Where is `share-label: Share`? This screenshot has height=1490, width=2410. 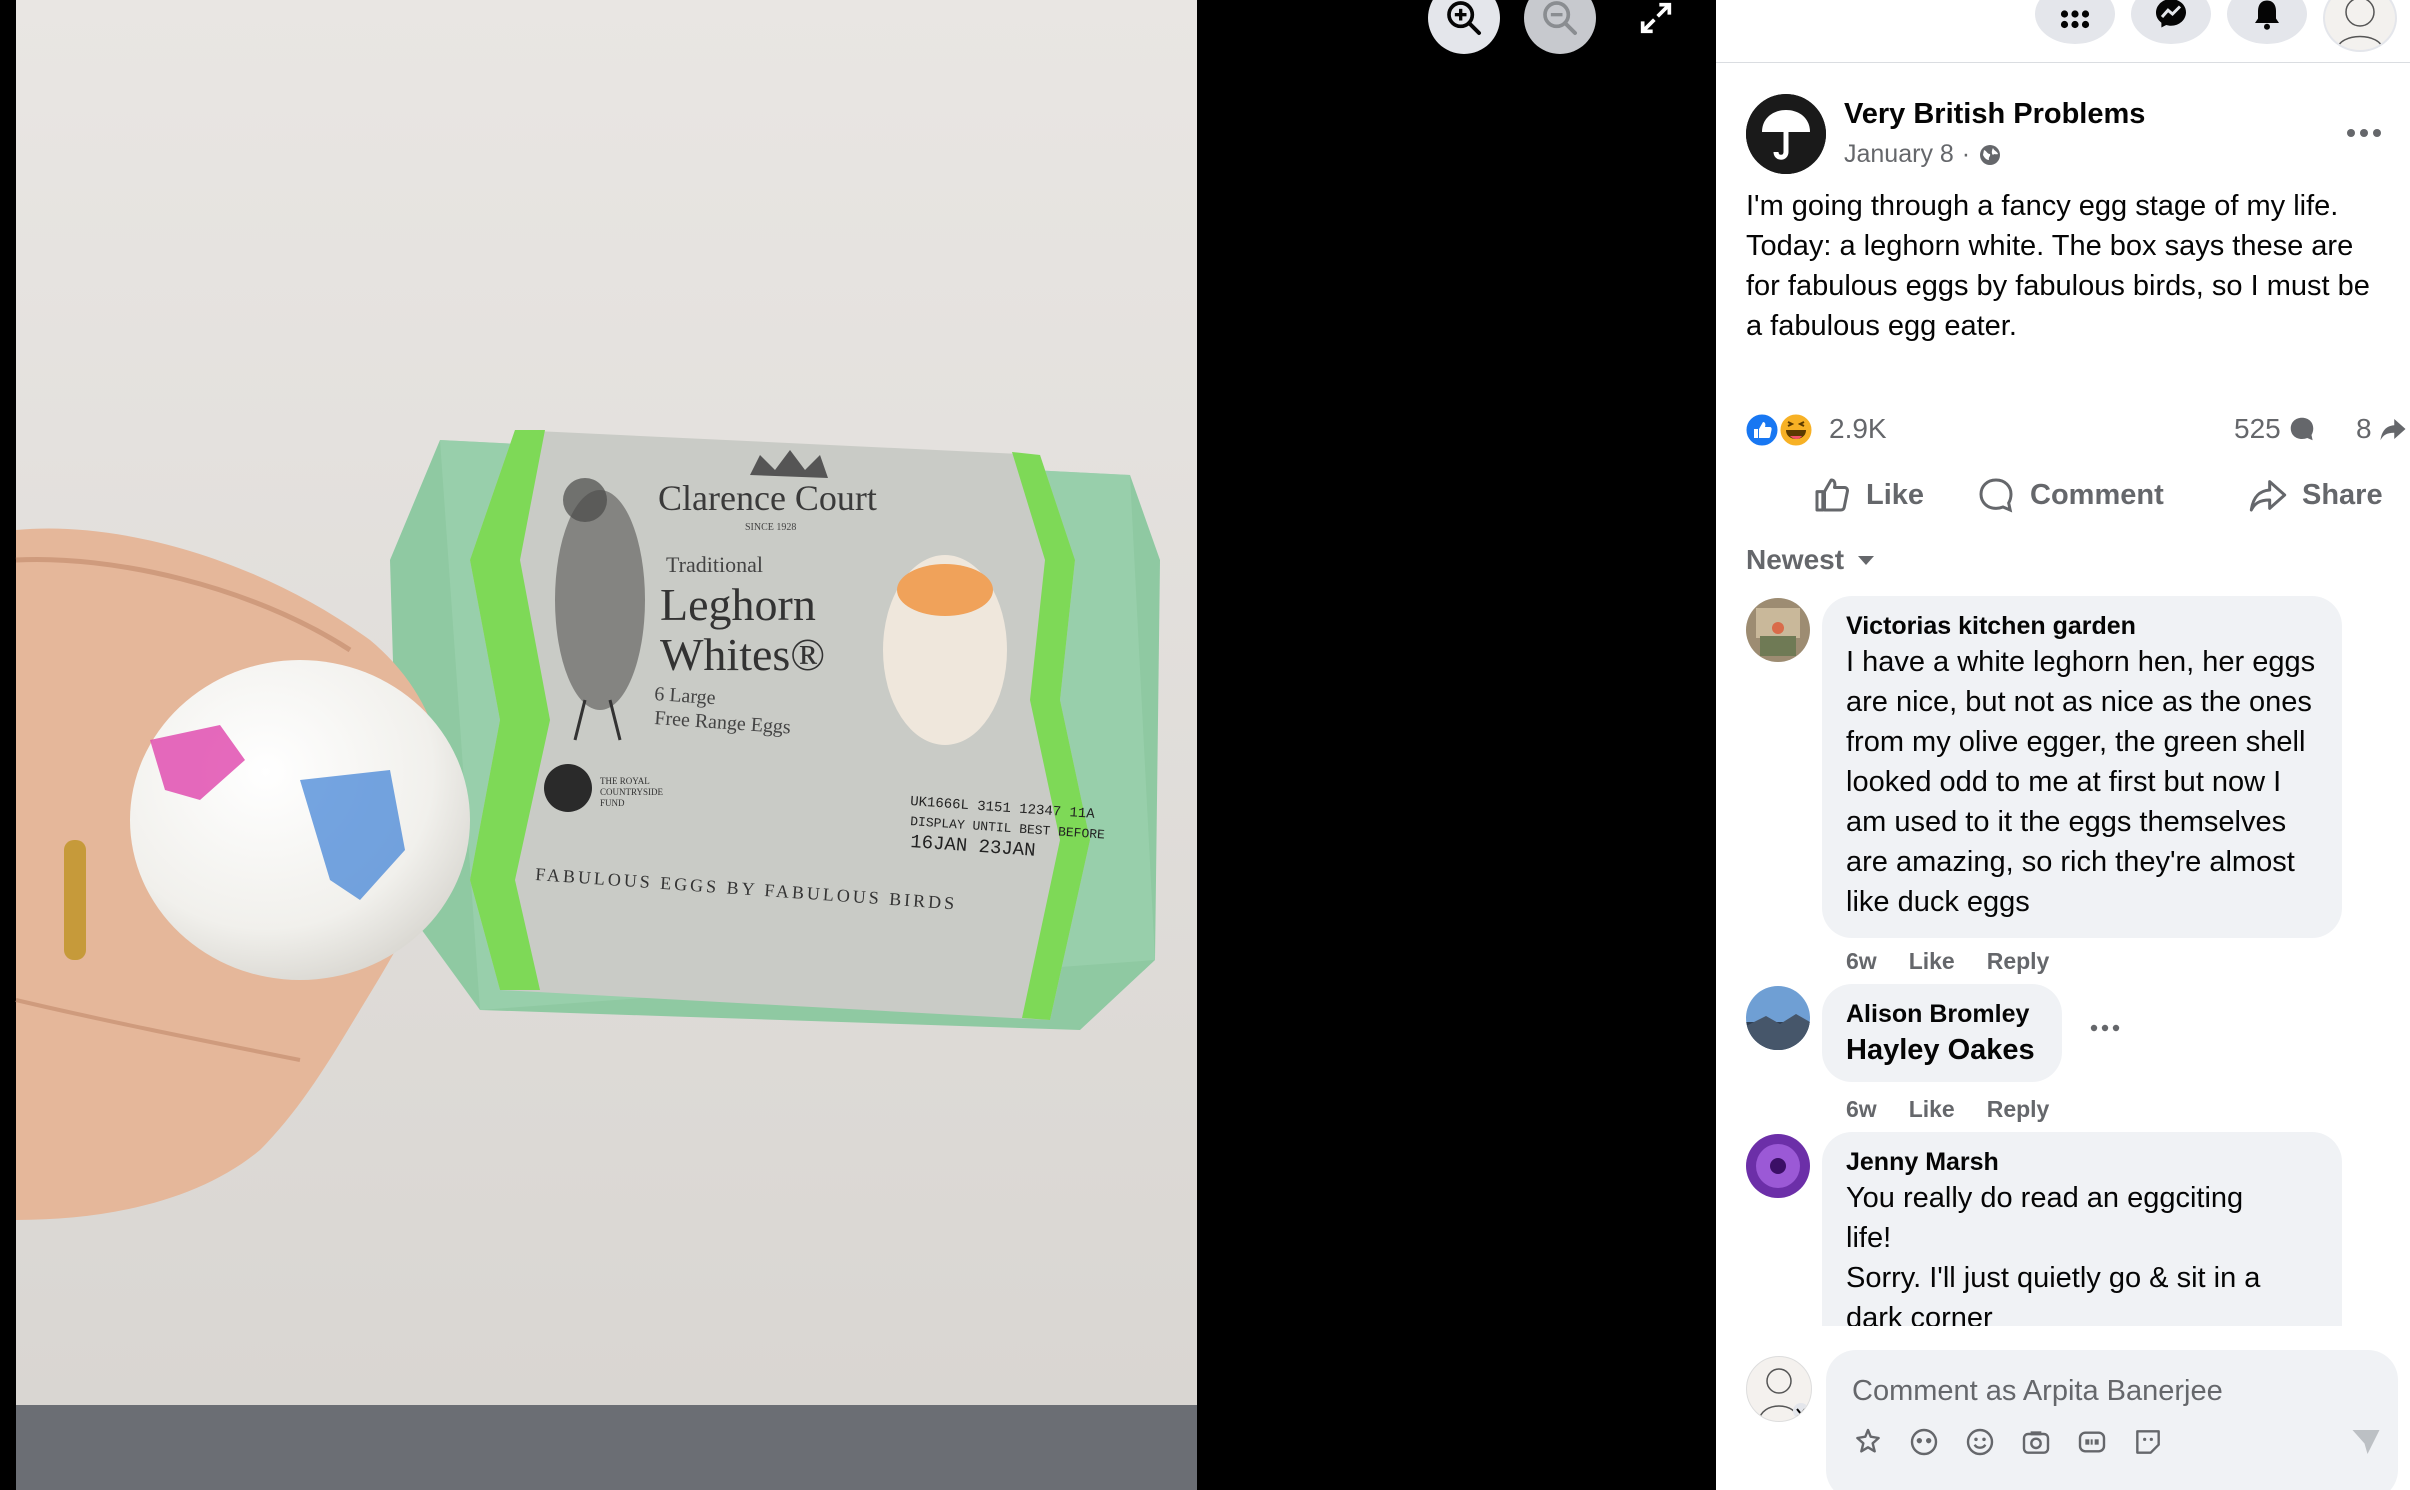
share-label: Share is located at coordinates (2342, 494).